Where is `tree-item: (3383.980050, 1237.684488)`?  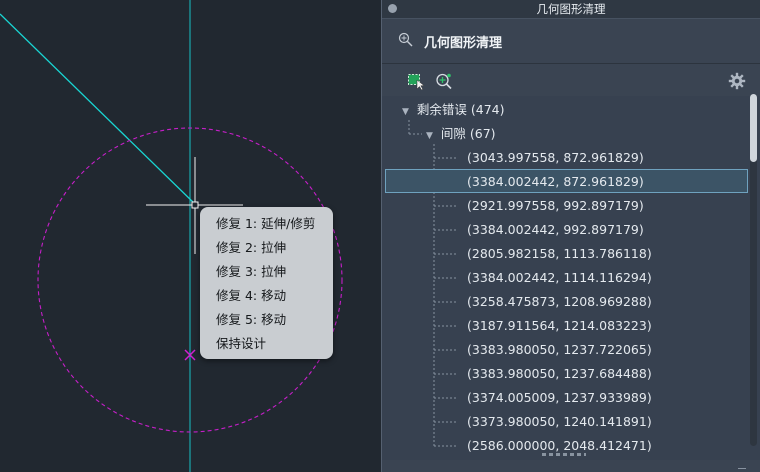 tree-item: (3383.980050, 1237.684488) is located at coordinates (559, 374).